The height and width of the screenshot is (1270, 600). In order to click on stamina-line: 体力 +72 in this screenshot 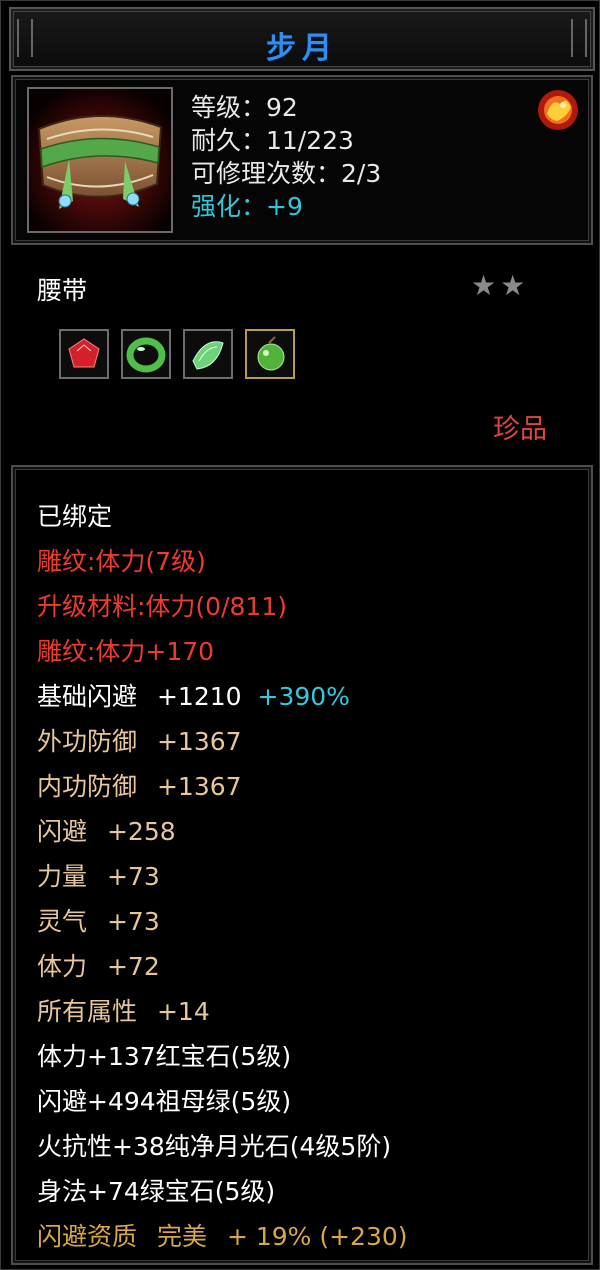, I will do `click(98, 965)`.